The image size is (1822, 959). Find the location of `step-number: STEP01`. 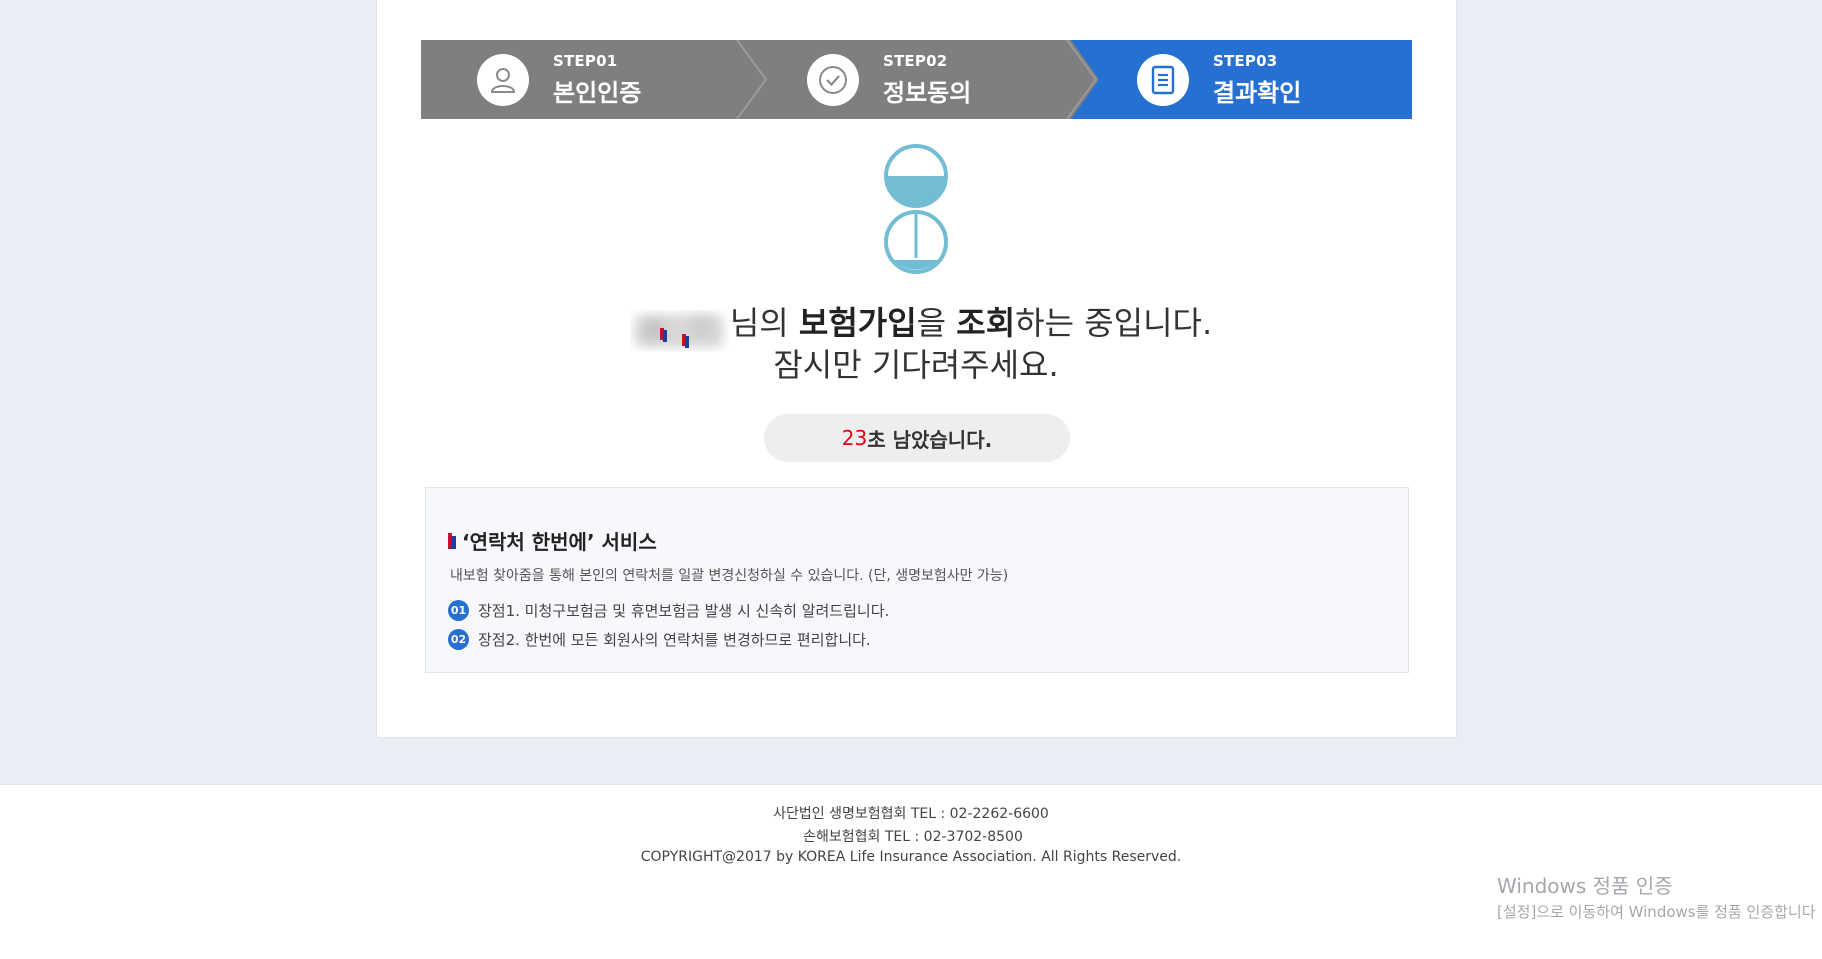

step-number: STEP01 is located at coordinates (585, 60).